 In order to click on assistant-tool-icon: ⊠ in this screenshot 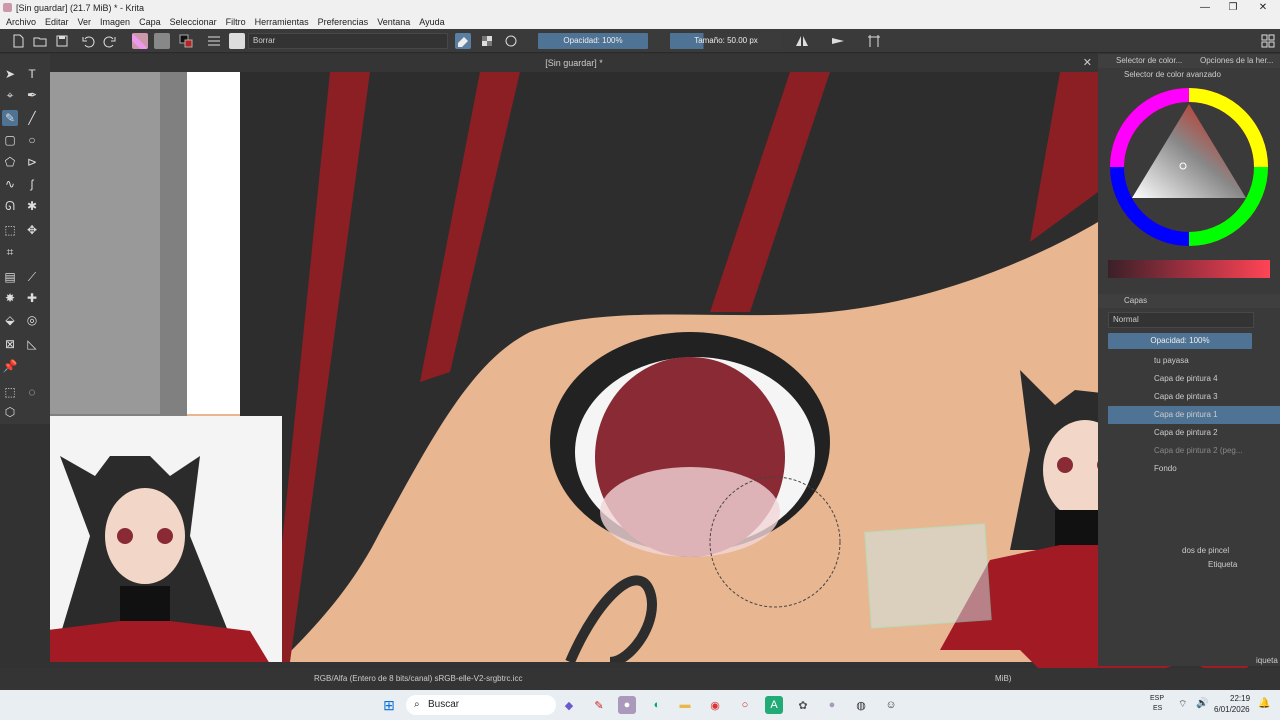, I will do `click(10, 344)`.